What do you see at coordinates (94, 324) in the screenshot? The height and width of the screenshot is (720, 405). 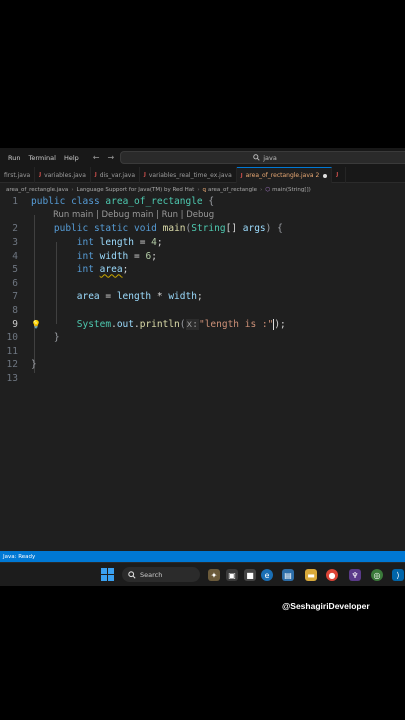 I see `class-name: System` at bounding box center [94, 324].